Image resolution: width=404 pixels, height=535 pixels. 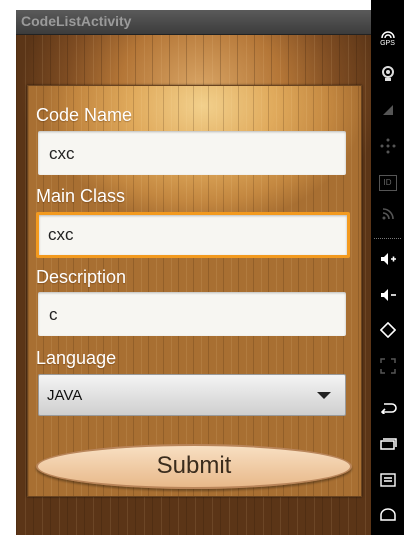 What do you see at coordinates (76, 21) in the screenshot?
I see `app-title: CodeListActivity` at bounding box center [76, 21].